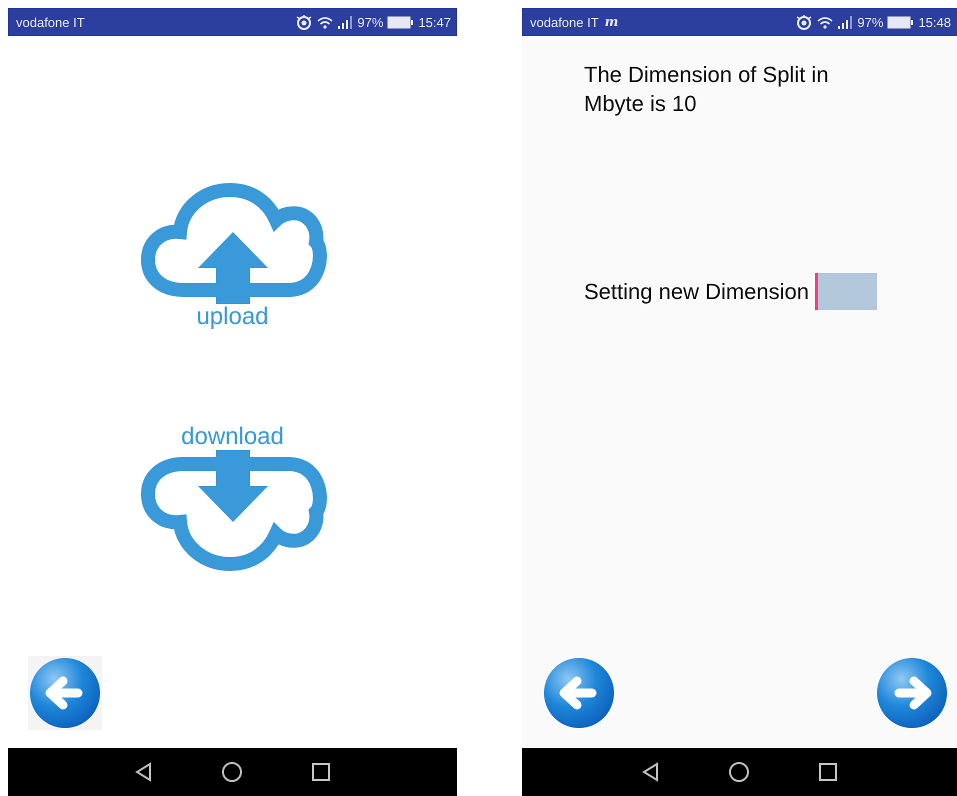 This screenshot has width=957, height=796. Describe the element at coordinates (233, 255) in the screenshot. I see `upload-button: upload` at that location.